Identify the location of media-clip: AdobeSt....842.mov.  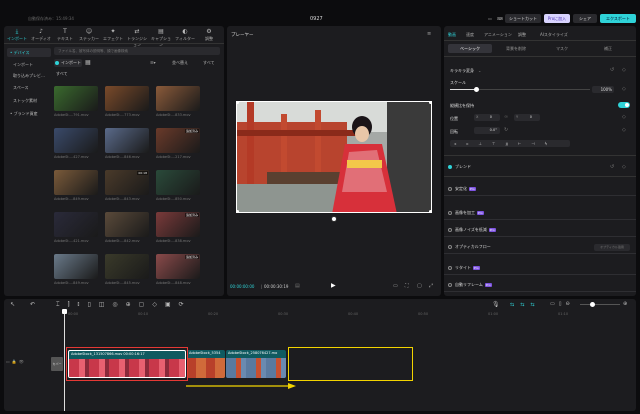
(127, 227).